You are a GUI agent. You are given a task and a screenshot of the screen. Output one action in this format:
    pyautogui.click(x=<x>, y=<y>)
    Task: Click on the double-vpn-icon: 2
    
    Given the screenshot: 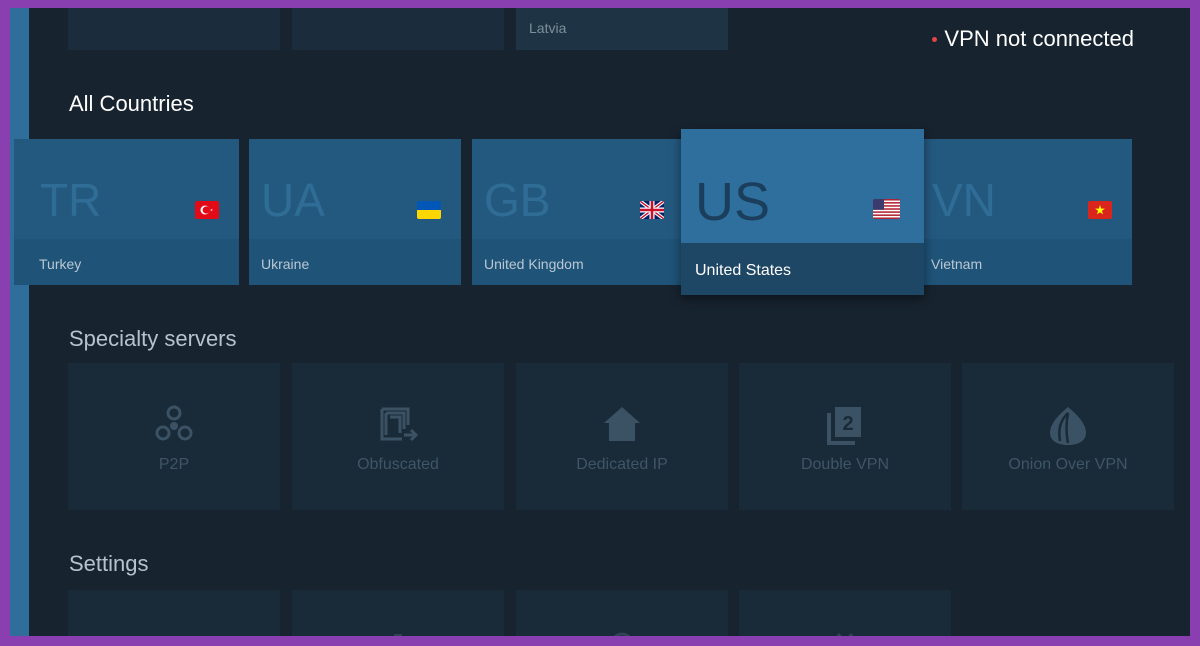 What is the action you would take?
    pyautogui.click(x=844, y=426)
    